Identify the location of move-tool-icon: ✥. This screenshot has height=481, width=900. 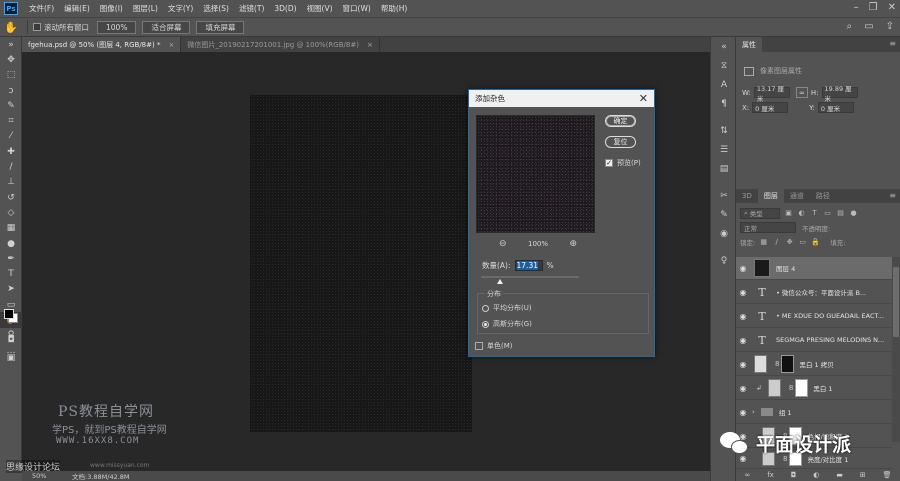
(11, 59).